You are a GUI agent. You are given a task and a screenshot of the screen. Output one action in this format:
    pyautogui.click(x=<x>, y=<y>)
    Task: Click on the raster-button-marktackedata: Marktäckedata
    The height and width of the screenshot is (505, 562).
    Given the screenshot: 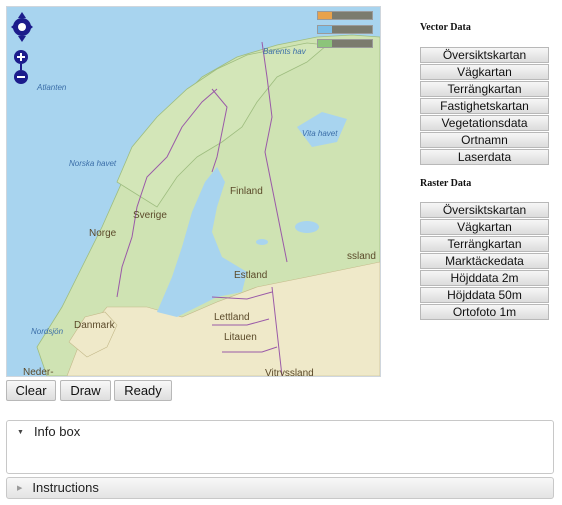 What is the action you would take?
    pyautogui.click(x=484, y=261)
    